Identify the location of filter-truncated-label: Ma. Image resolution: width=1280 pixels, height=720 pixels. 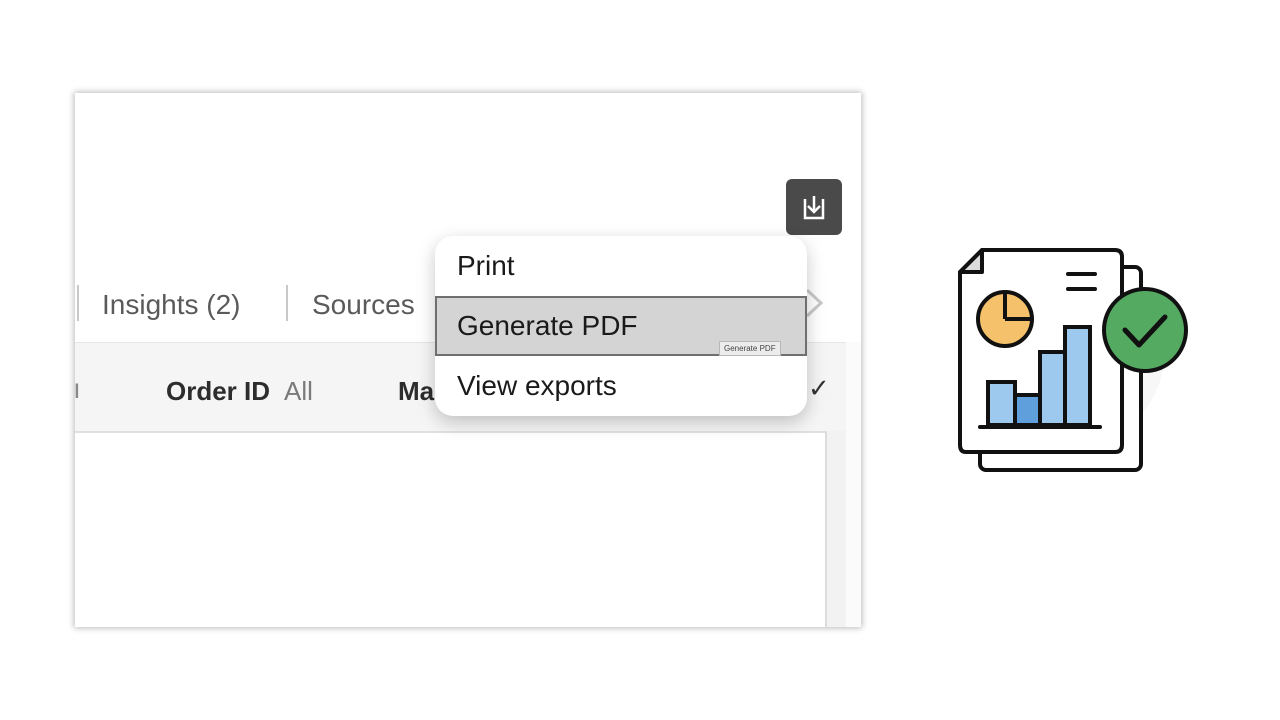
(416, 391).